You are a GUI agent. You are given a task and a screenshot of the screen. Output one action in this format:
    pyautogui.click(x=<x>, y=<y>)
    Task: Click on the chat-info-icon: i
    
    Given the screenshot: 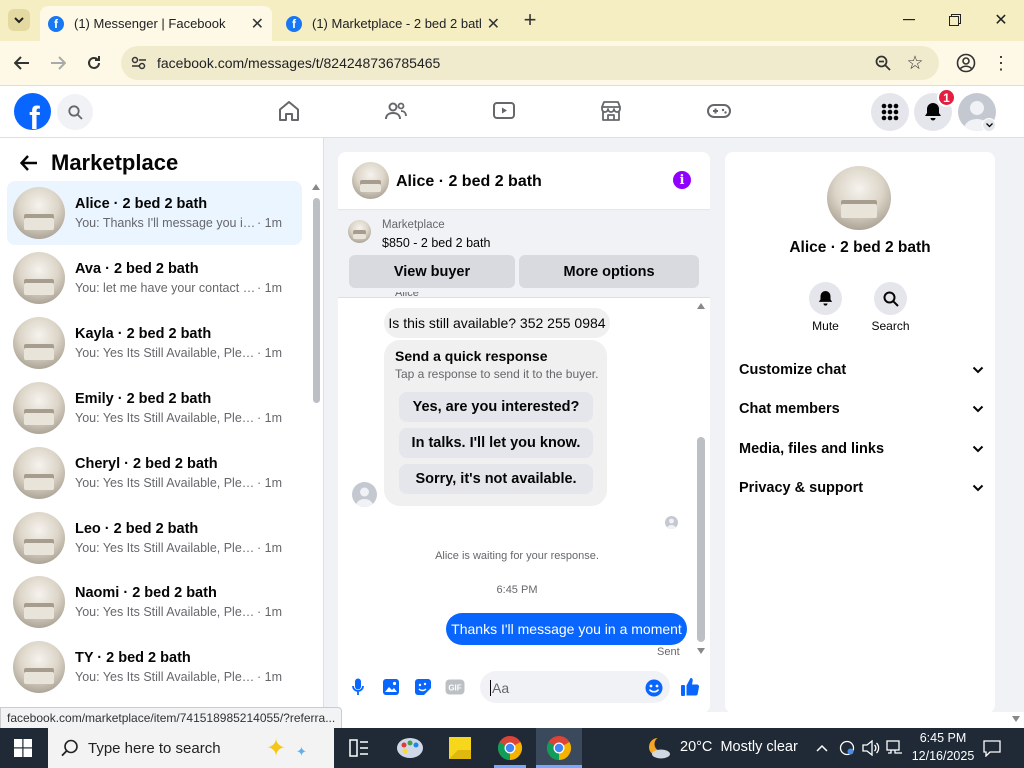 What is the action you would take?
    pyautogui.click(x=682, y=180)
    